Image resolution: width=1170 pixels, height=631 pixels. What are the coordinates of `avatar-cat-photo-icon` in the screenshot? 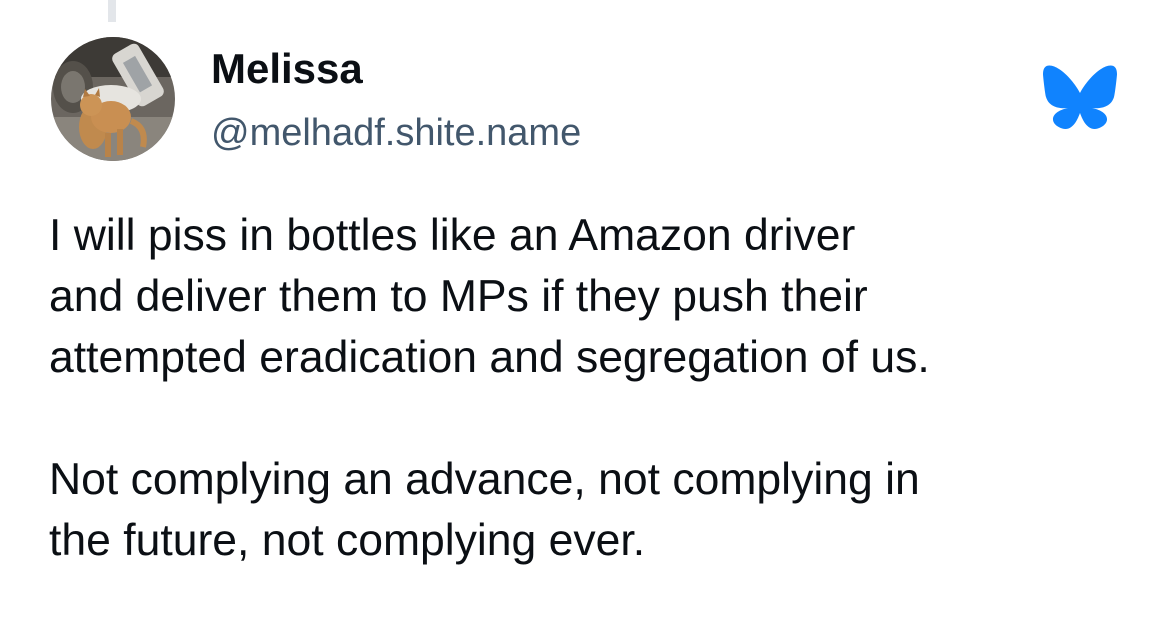 It's located at (113, 99).